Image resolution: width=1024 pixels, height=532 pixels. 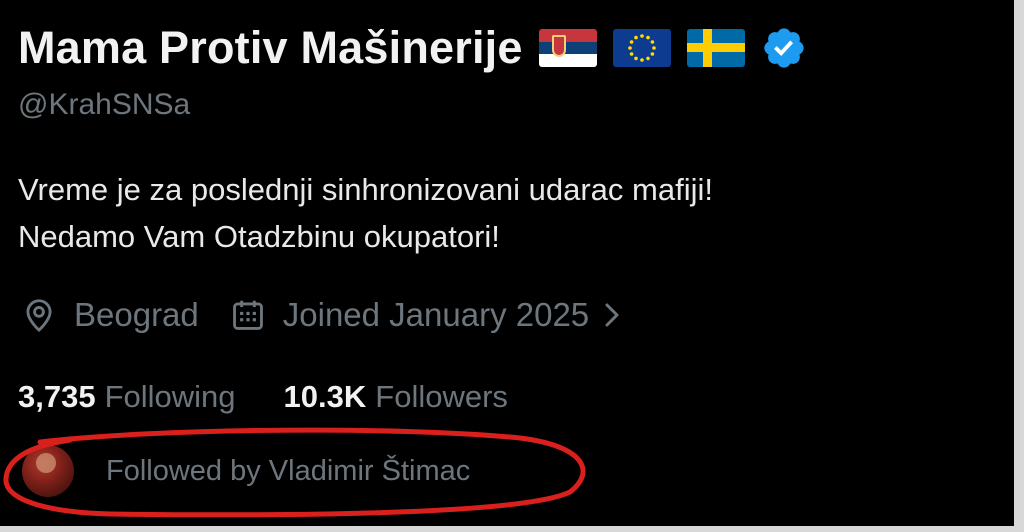 I want to click on calendar-icon, so click(x=247, y=315).